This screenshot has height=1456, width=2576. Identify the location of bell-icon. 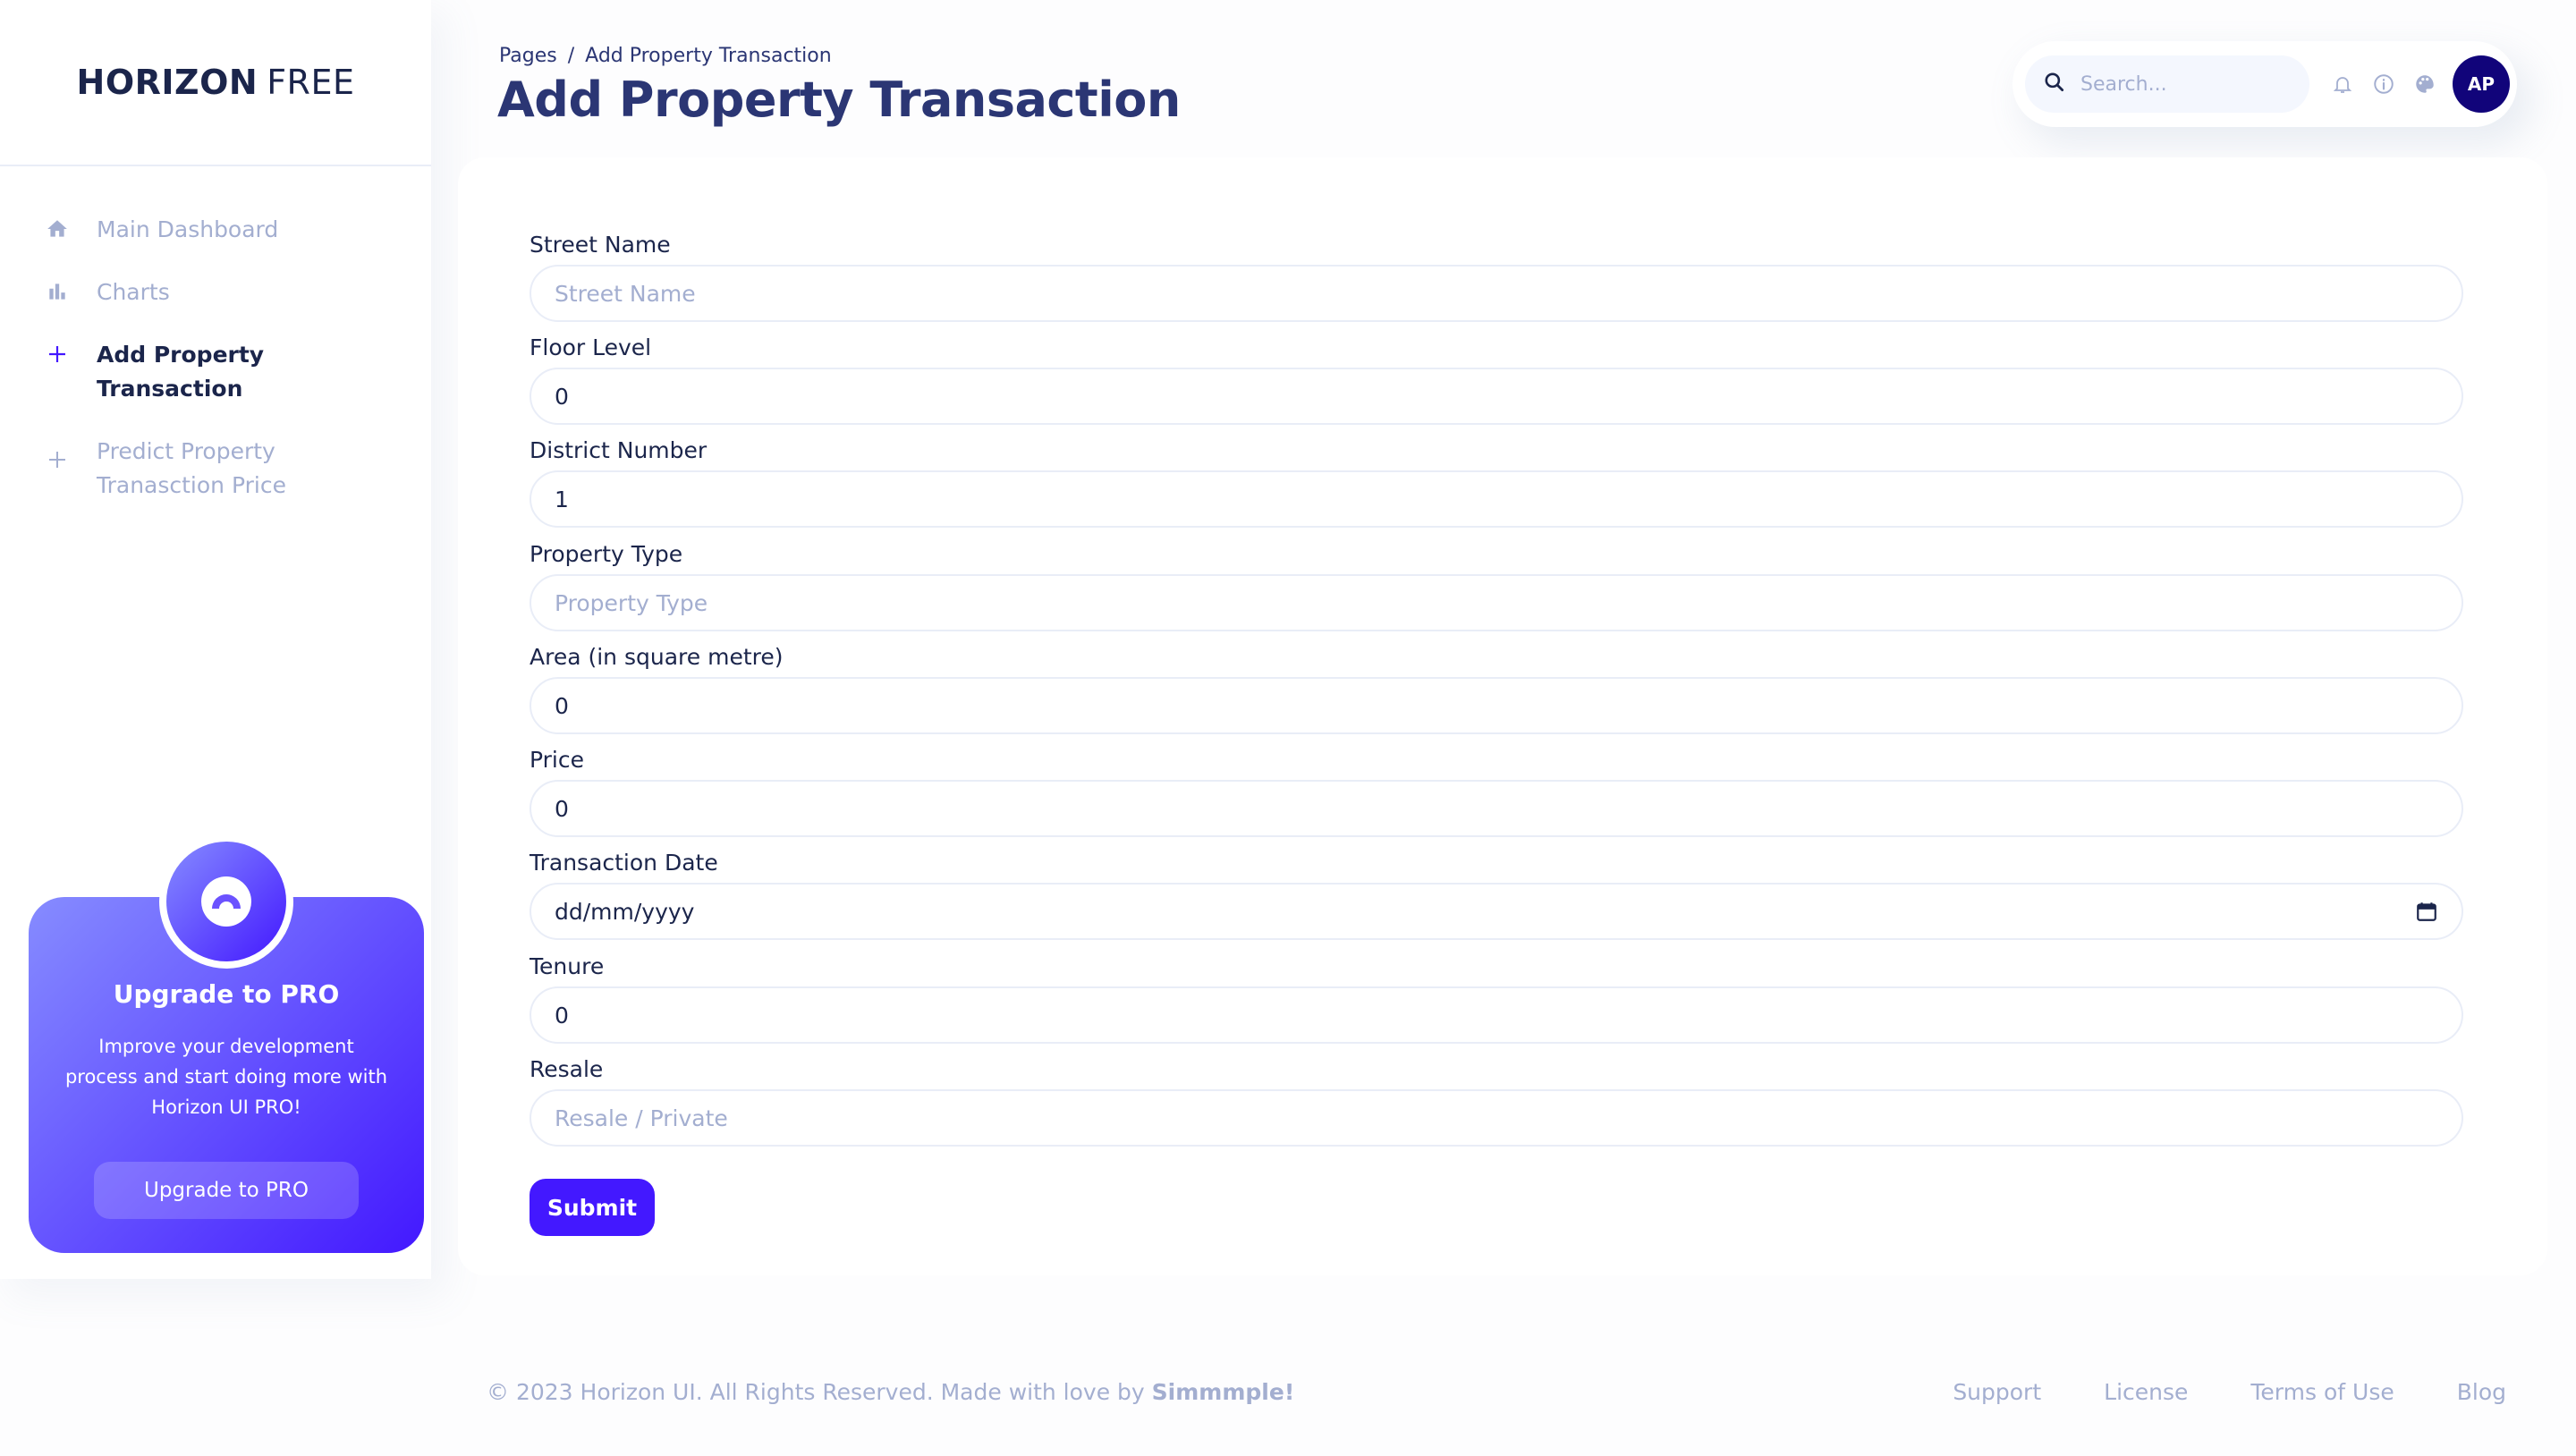
(2342, 84).